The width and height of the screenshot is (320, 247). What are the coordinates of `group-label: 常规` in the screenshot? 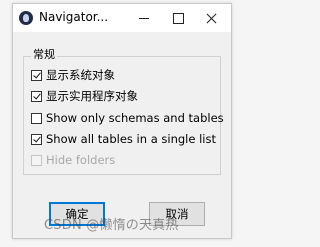 It's located at (44, 55).